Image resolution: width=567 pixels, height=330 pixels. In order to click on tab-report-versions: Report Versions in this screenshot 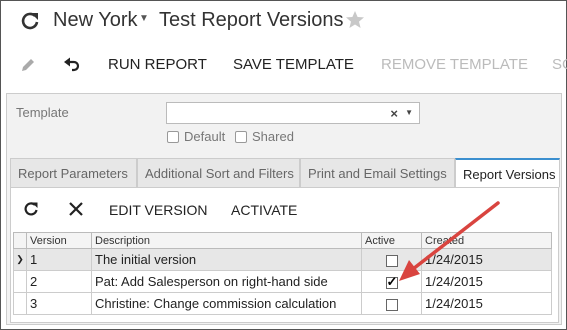, I will do `click(507, 173)`.